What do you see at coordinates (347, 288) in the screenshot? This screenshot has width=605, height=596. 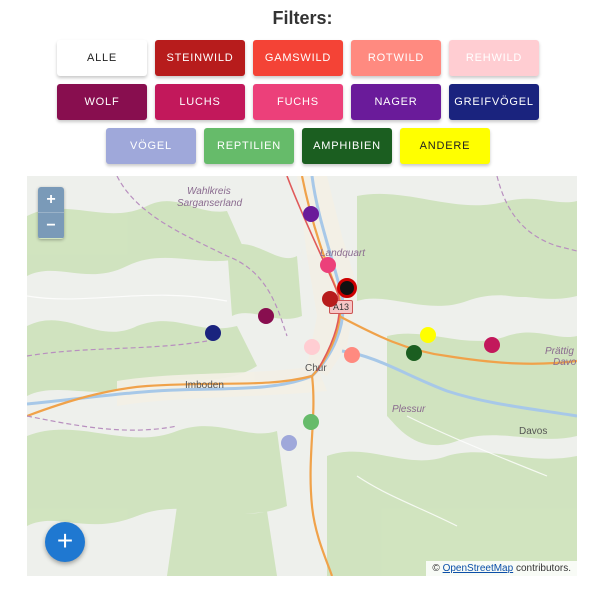 I see `map-marker-selected` at bounding box center [347, 288].